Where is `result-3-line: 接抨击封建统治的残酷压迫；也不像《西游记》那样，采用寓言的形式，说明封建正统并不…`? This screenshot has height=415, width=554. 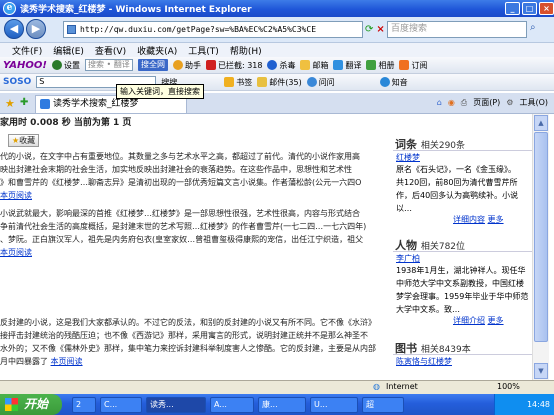 result-3-line: 接抨击封建统治的残酷压迫；也不像《西游记》那样，采用寓言的形式，说明封建正统并不… is located at coordinates (184, 335).